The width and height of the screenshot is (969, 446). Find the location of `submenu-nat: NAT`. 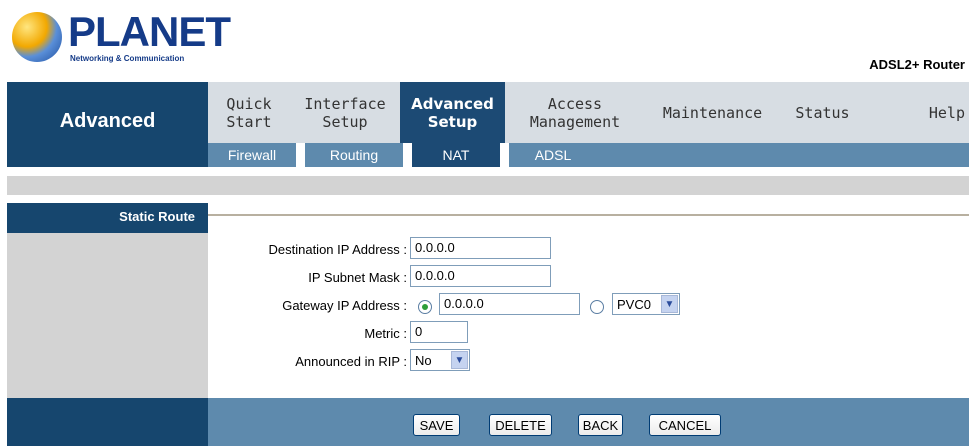

submenu-nat: NAT is located at coordinates (456, 155).